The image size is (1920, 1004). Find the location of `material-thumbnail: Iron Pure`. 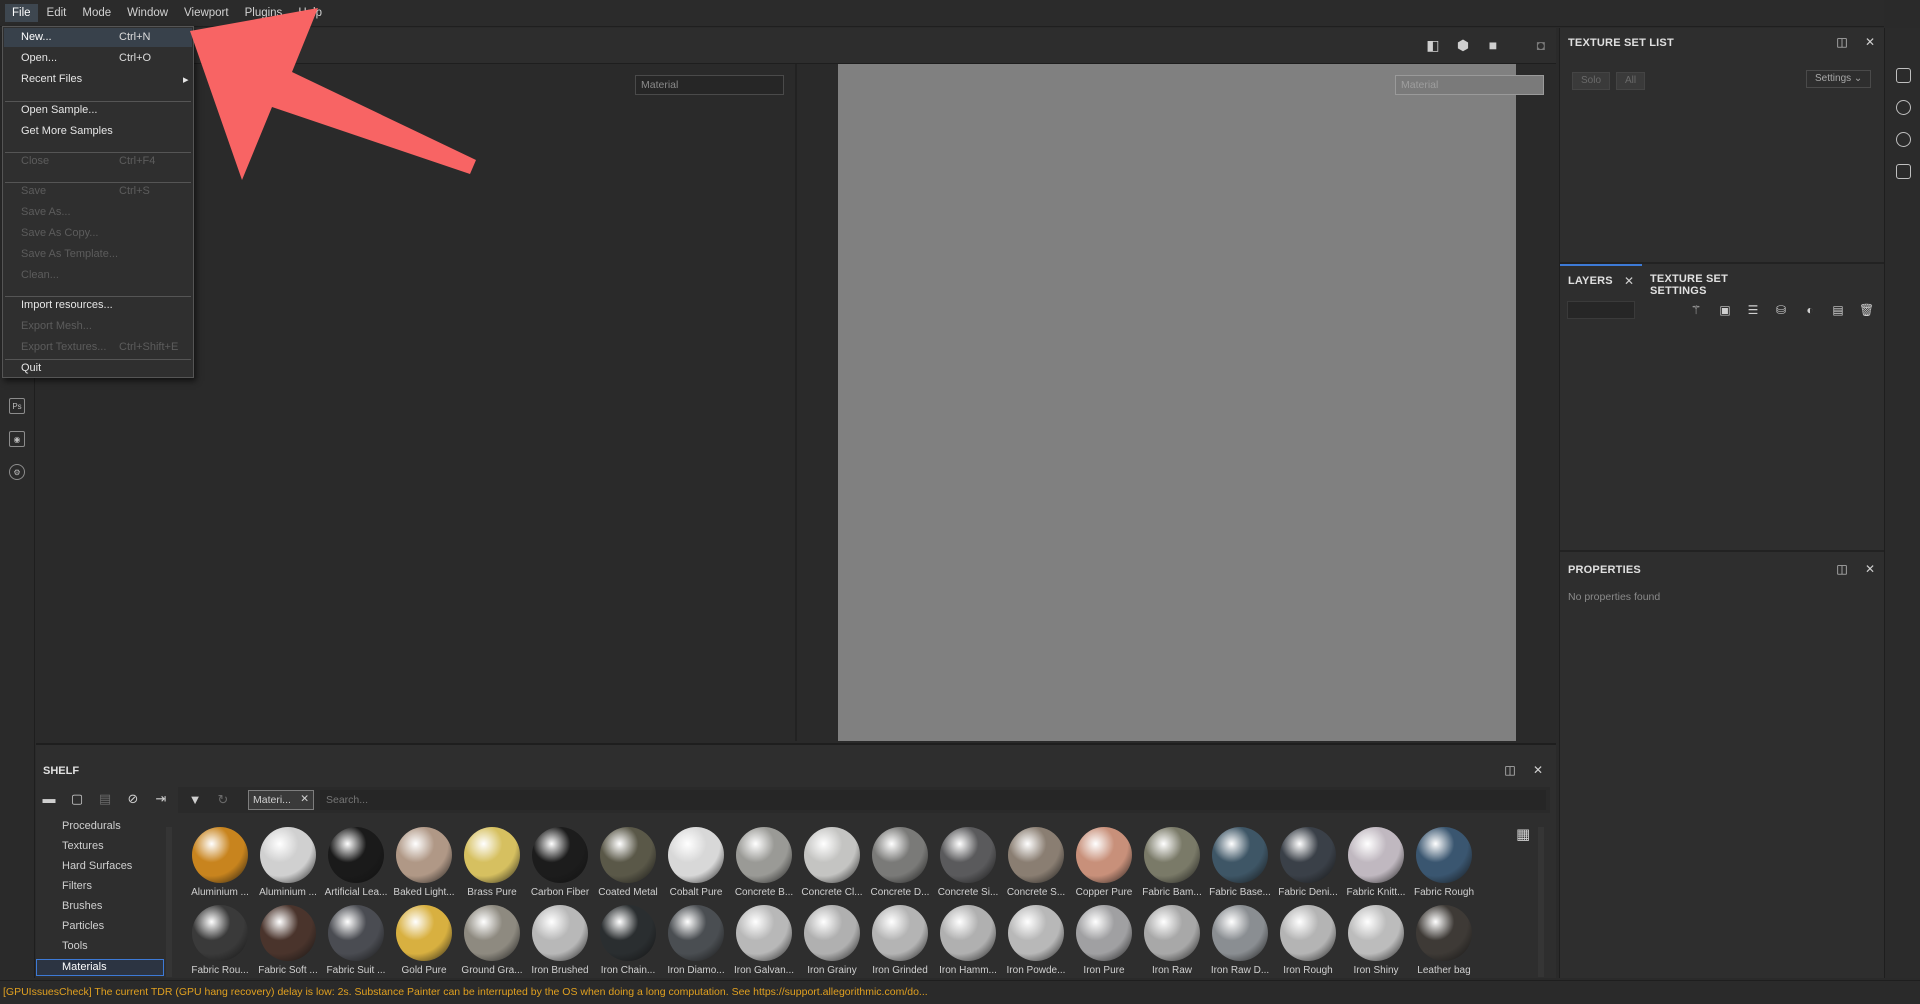

material-thumbnail: Iron Pure is located at coordinates (1104, 943).